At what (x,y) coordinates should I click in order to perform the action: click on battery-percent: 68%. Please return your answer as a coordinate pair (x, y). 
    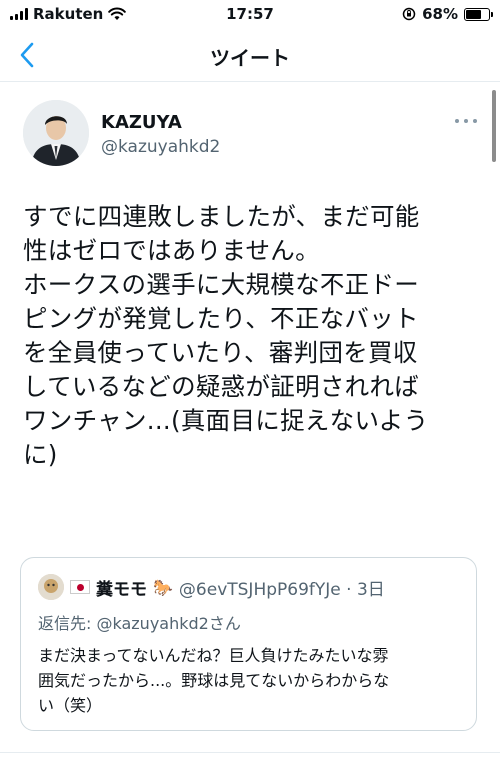
    Looking at the image, I should click on (440, 14).